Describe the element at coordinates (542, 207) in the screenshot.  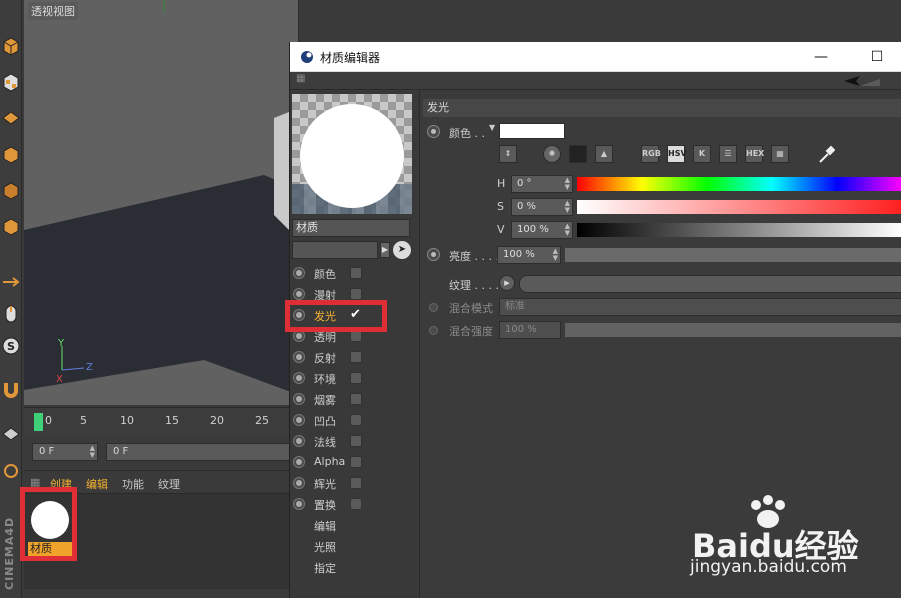
I see `saturation-field: 0 % ▲ ▼` at that location.